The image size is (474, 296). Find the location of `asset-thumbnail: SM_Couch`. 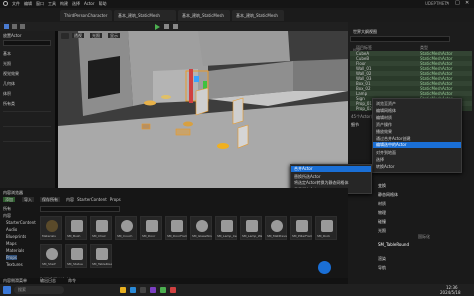

asset-thumbnail: SM_Couch is located at coordinates (126, 228).